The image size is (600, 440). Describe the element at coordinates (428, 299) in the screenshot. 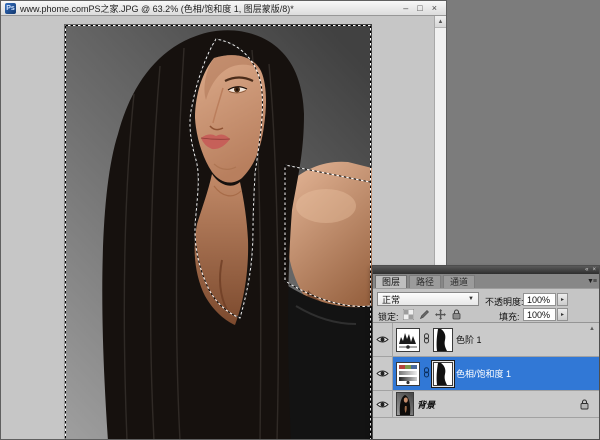

I see `blend-mode-select: 正常 ▼` at that location.